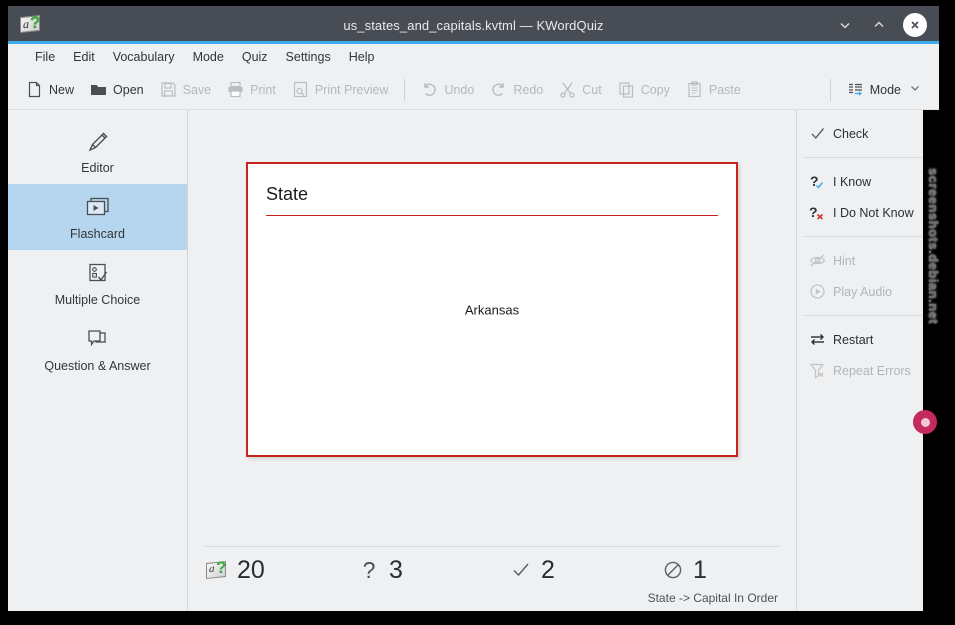  Describe the element at coordinates (700, 569) in the screenshot. I see `score-incorrect-value: 1` at that location.